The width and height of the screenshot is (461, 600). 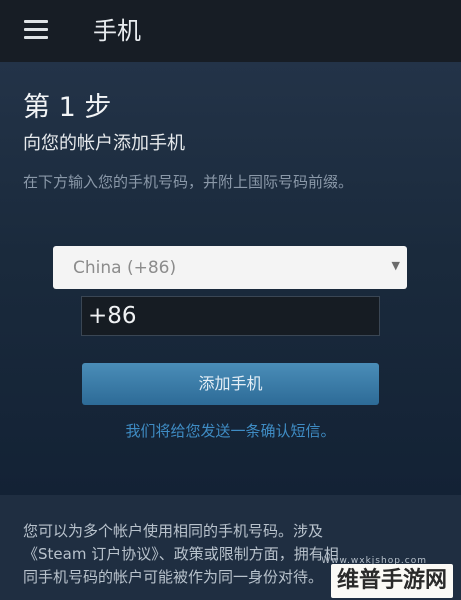 What do you see at coordinates (230, 384) in the screenshot?
I see `add-phone-button: 添加手机` at bounding box center [230, 384].